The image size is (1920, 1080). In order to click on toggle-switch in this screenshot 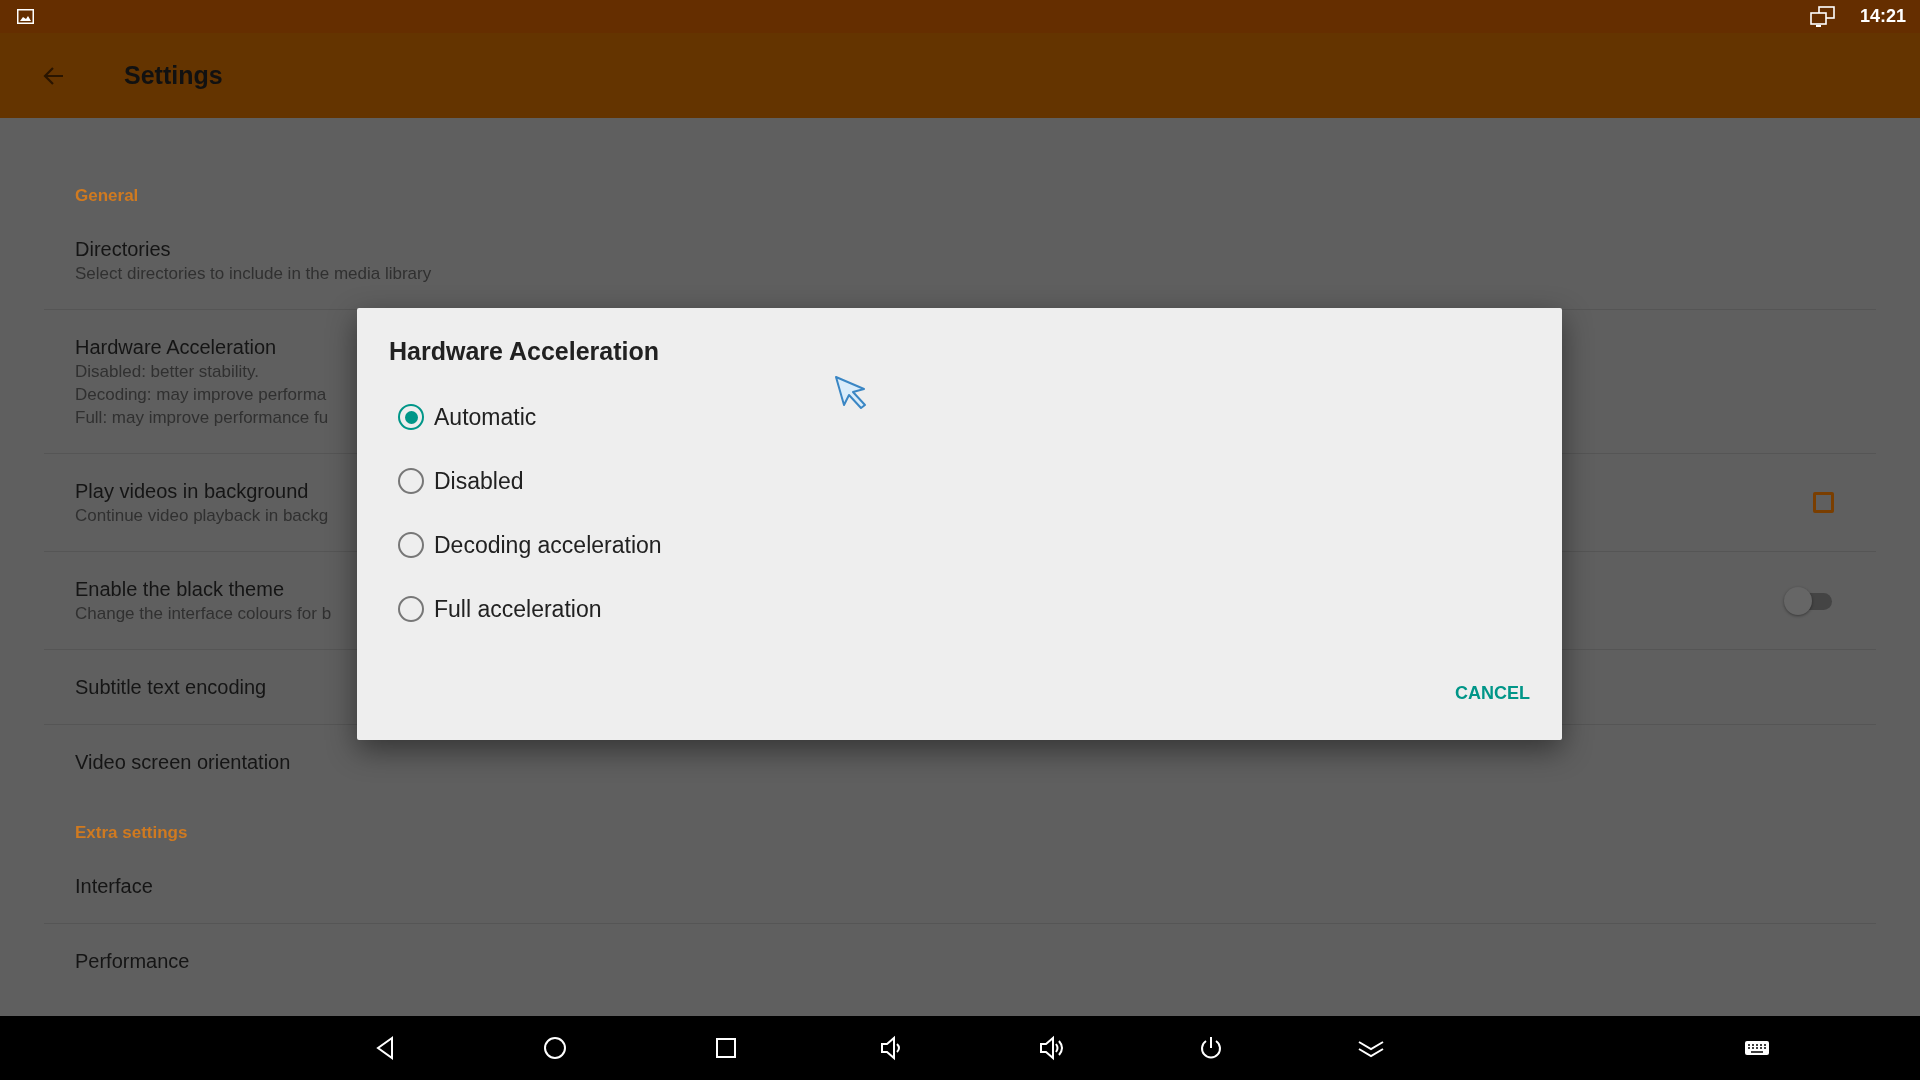, I will do `click(1809, 600)`.